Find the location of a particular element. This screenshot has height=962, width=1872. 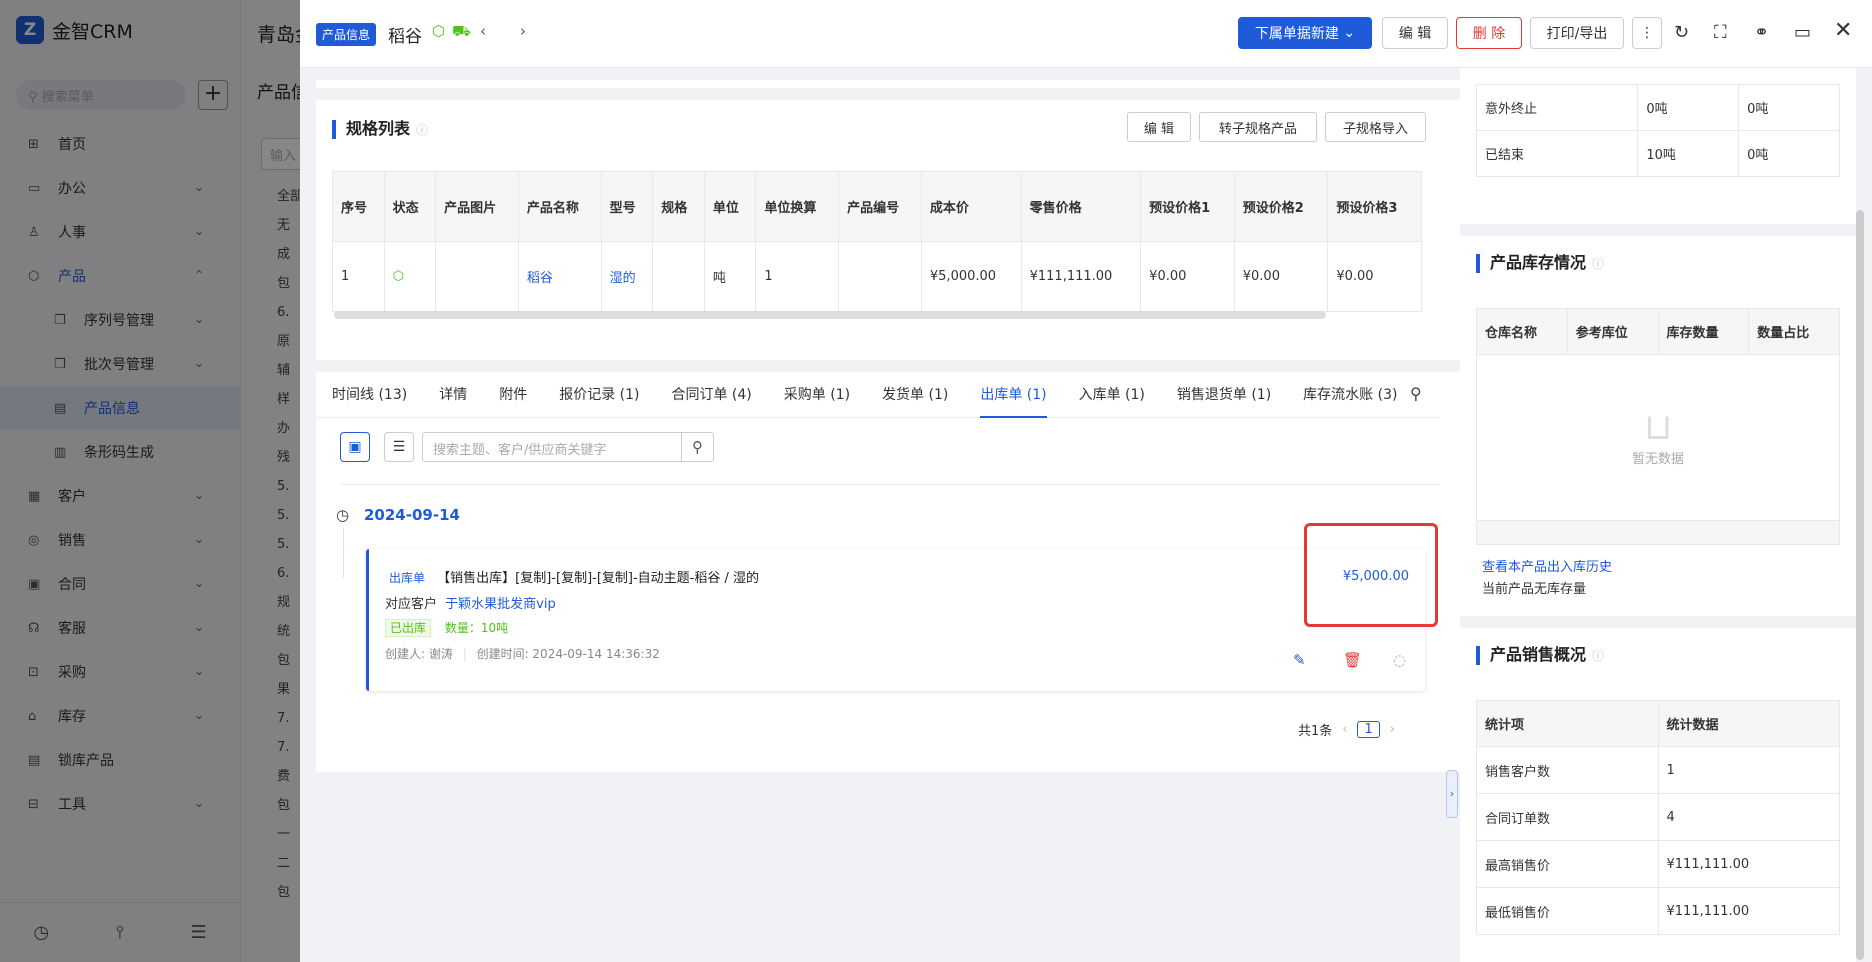

spec-edit-button: 编 辑 is located at coordinates (1159, 127).